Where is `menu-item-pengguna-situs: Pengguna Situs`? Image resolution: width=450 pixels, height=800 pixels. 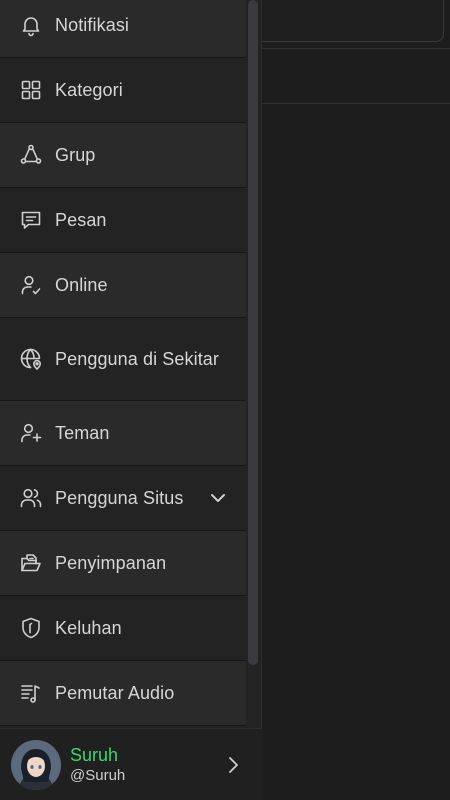 menu-item-pengguna-situs: Pengguna Situs is located at coordinates (123, 498).